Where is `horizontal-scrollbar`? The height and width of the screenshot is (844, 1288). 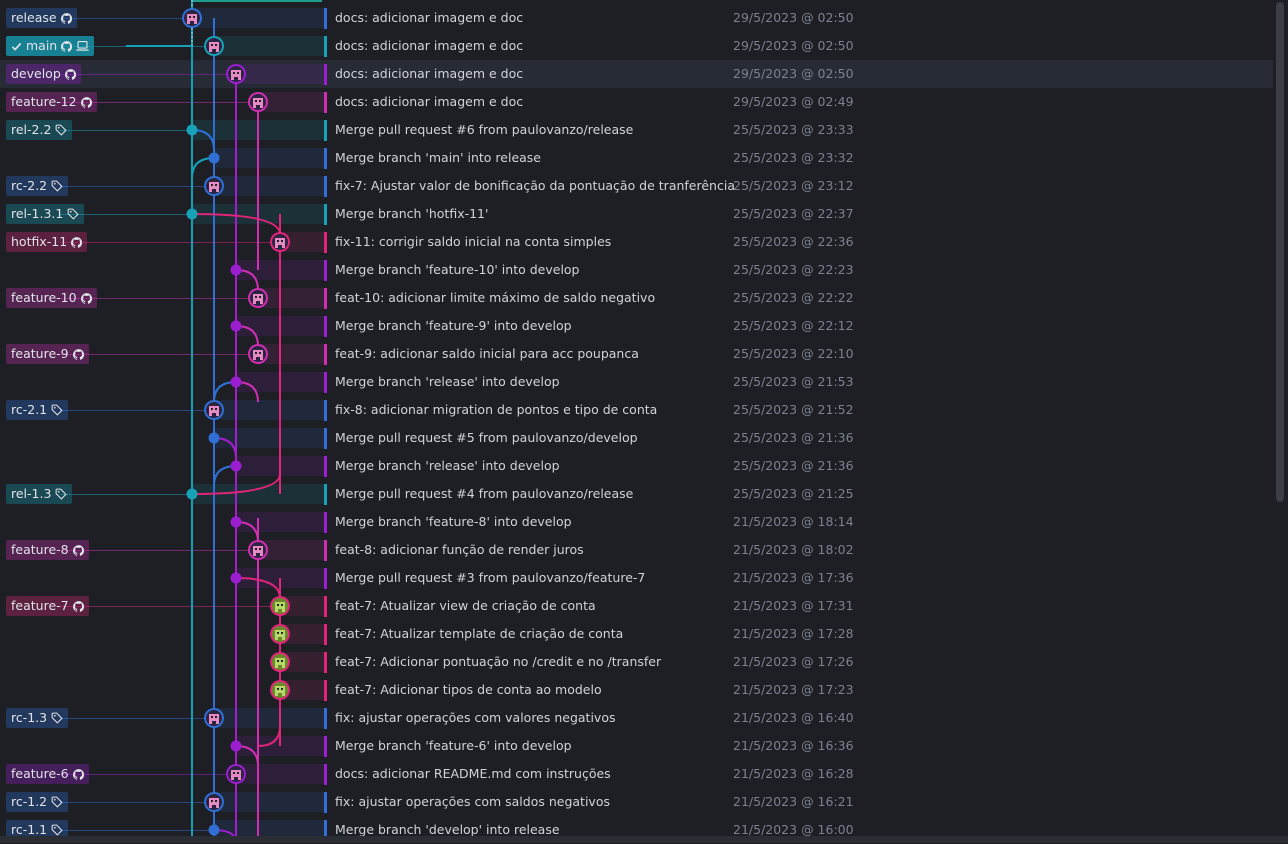 horizontal-scrollbar is located at coordinates (644, 839).